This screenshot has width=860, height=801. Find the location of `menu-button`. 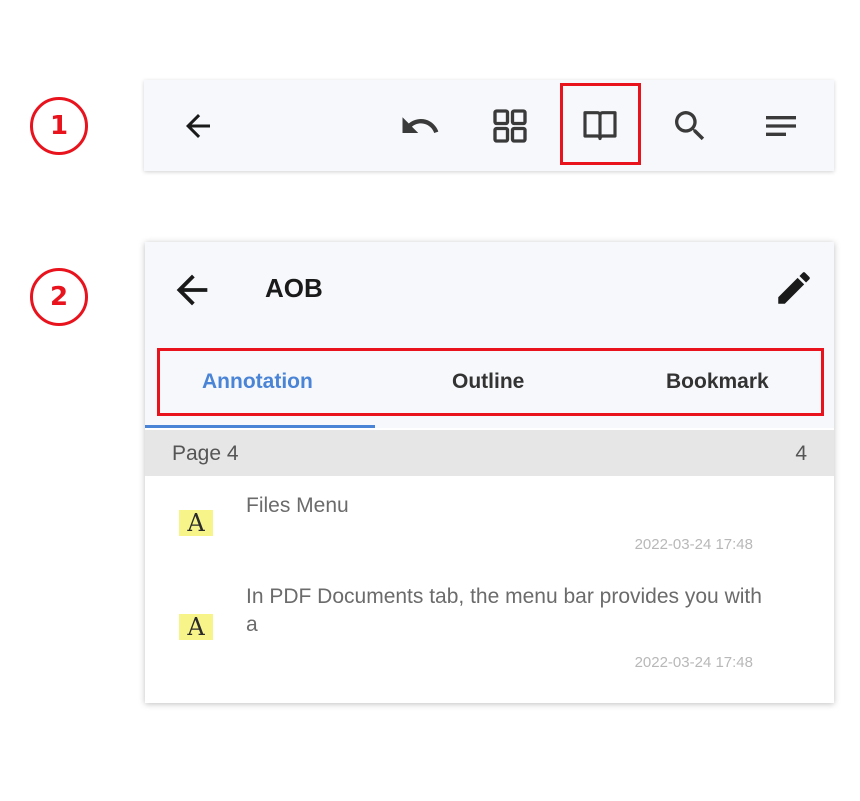

menu-button is located at coordinates (781, 125).